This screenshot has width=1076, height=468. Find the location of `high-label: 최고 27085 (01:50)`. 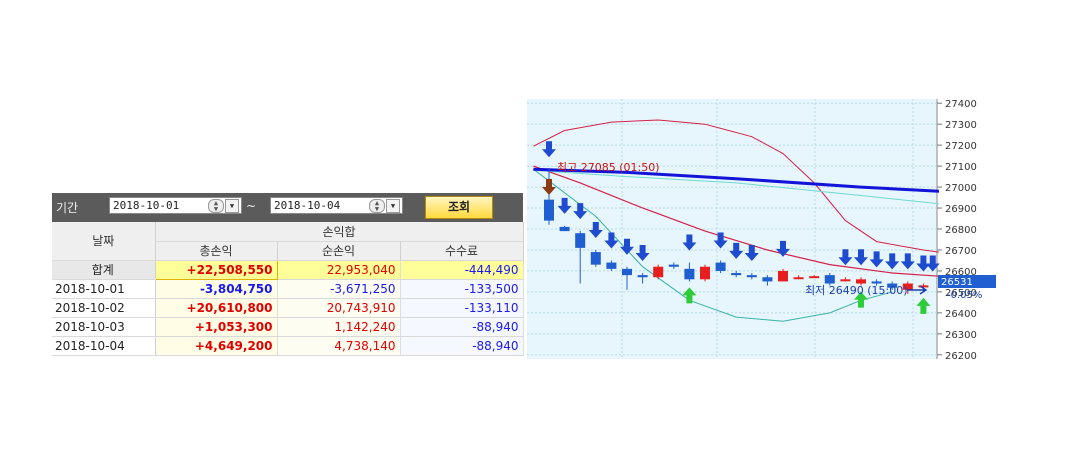

high-label: 최고 27085 (01:50) is located at coordinates (608, 167).